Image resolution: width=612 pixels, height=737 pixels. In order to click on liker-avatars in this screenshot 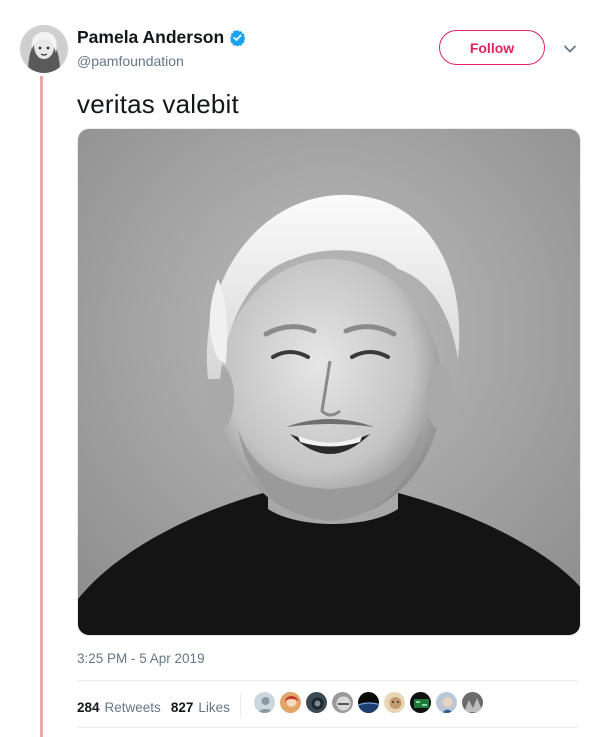, I will do `click(368, 702)`.